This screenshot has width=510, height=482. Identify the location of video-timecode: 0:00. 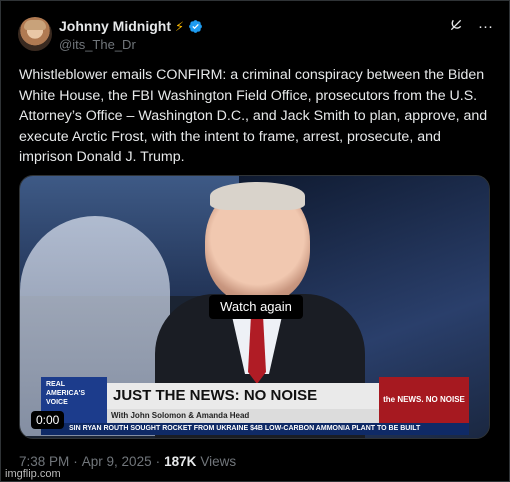
(48, 420).